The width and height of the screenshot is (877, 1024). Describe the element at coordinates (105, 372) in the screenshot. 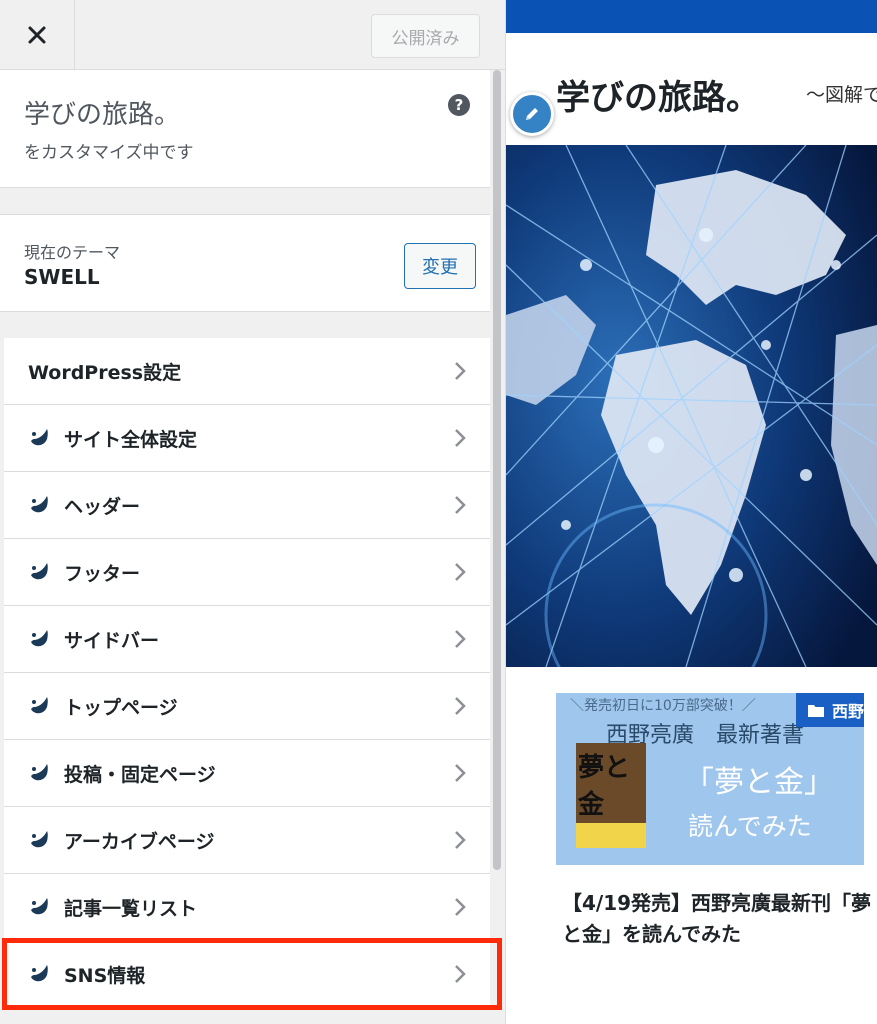

I see `menu-item-label: WordPress設定` at that location.